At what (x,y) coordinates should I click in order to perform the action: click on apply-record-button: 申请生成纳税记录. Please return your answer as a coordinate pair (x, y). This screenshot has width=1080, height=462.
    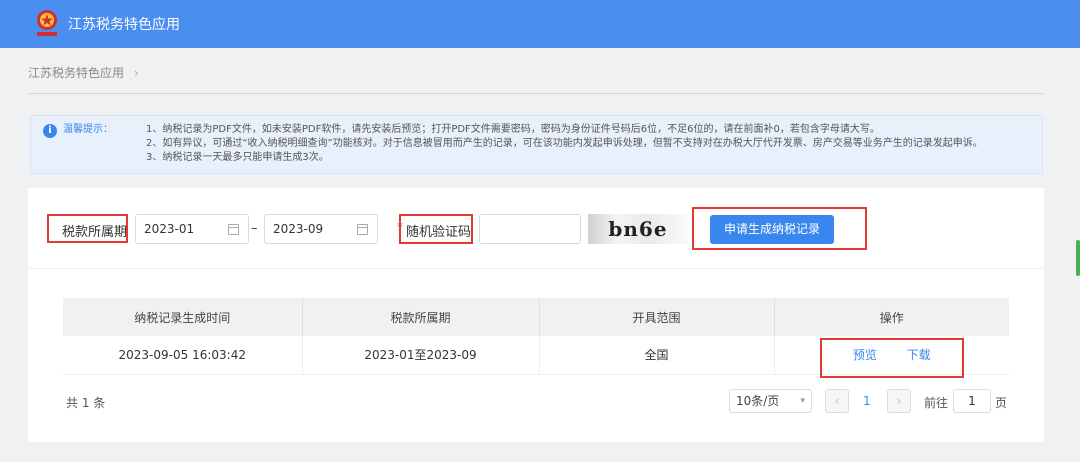
    Looking at the image, I should click on (772, 229).